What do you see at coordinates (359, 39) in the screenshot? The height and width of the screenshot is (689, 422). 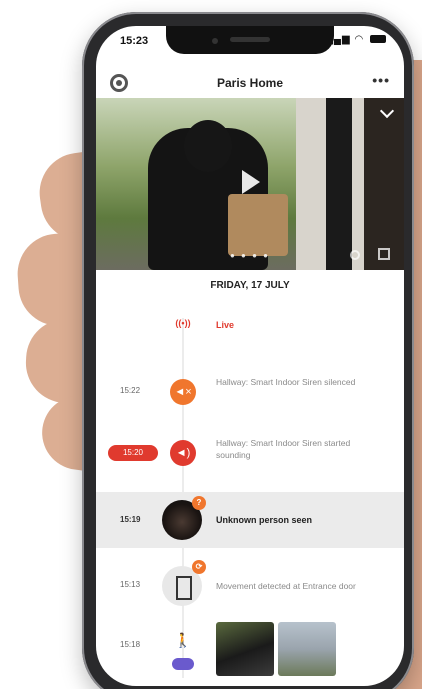 I see `wifi-icon: ◠` at bounding box center [359, 39].